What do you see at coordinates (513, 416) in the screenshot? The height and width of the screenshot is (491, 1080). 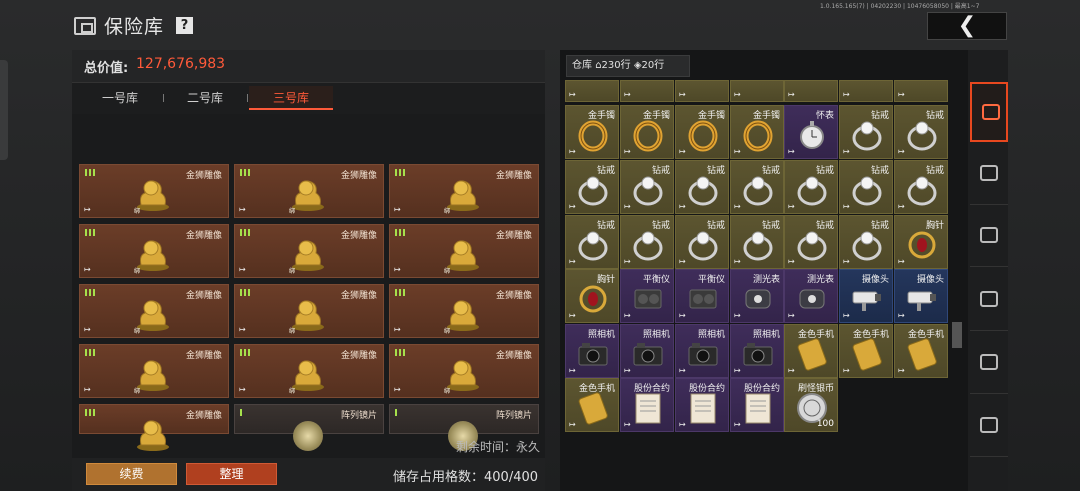 I see `item-name: 阵列镜片` at bounding box center [513, 416].